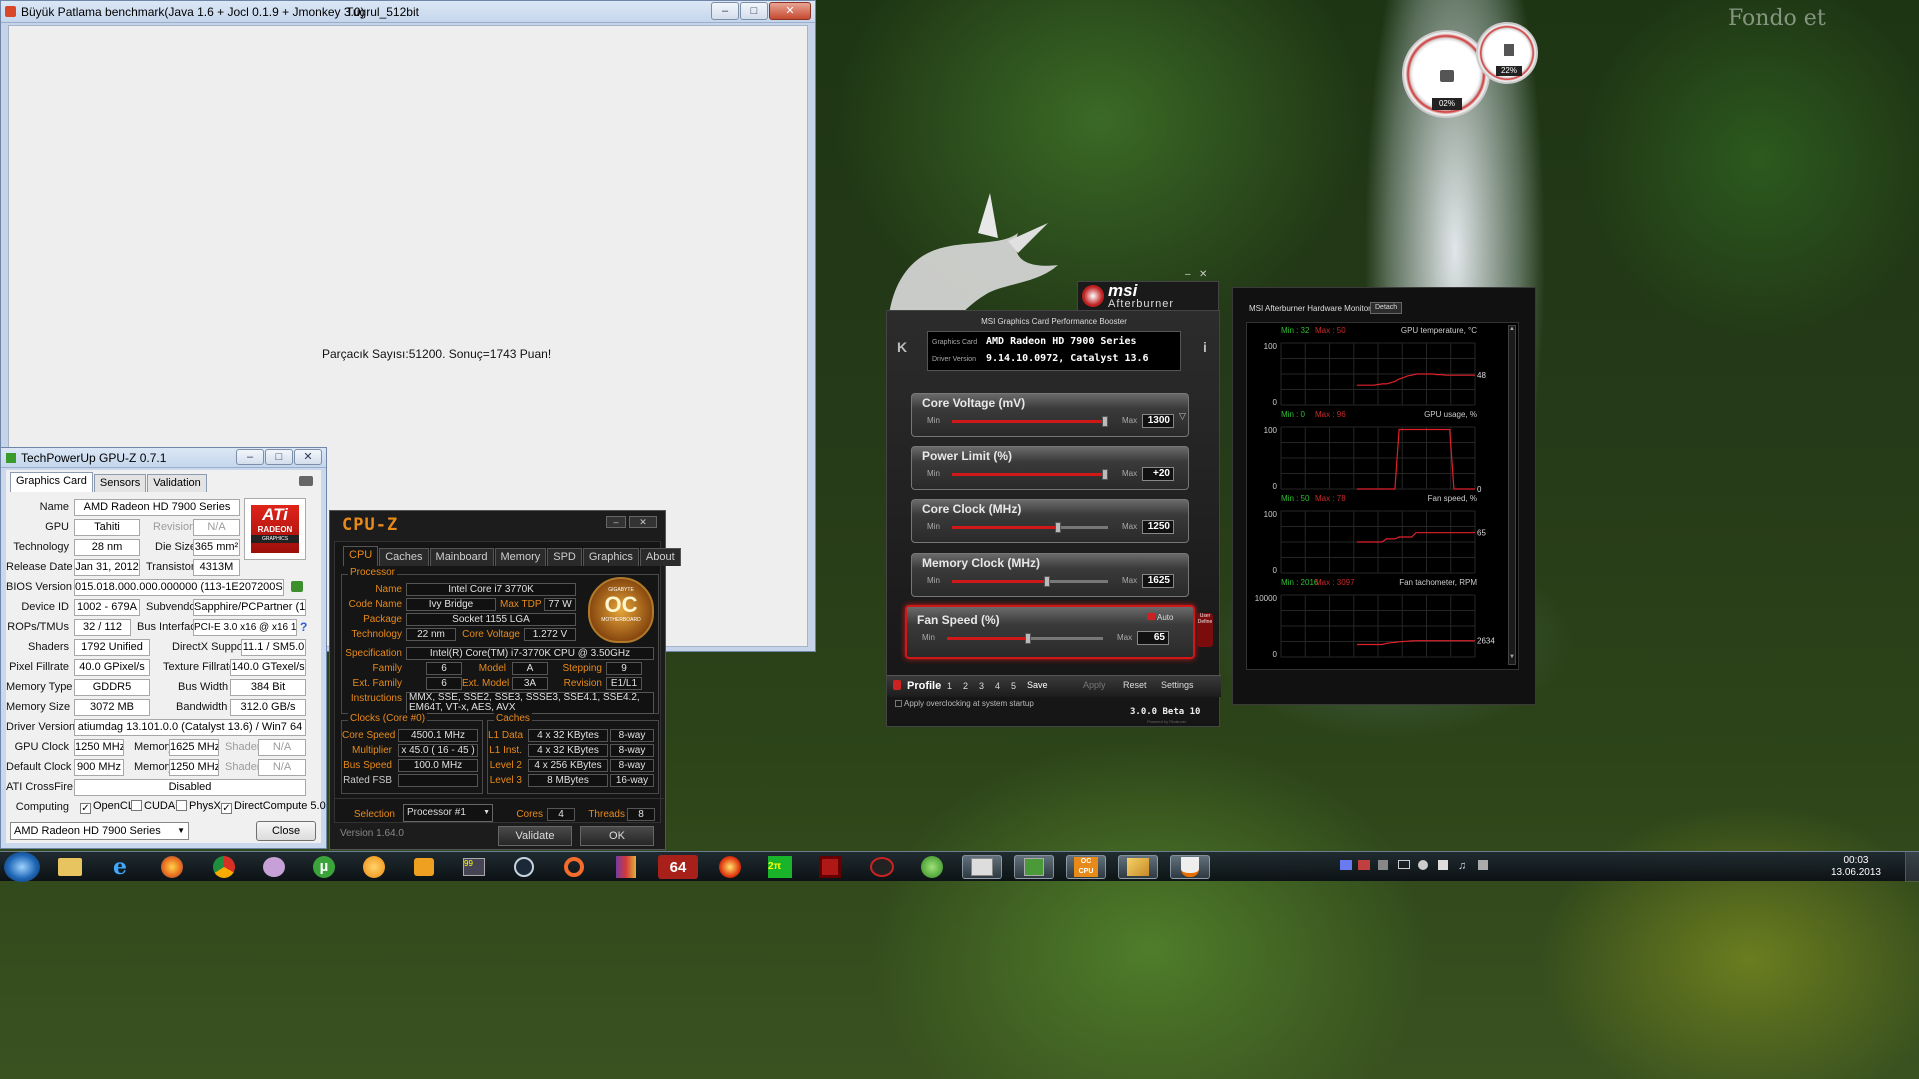 This screenshot has height=1079, width=1919. I want to click on winrar-icon, so click(626, 867).